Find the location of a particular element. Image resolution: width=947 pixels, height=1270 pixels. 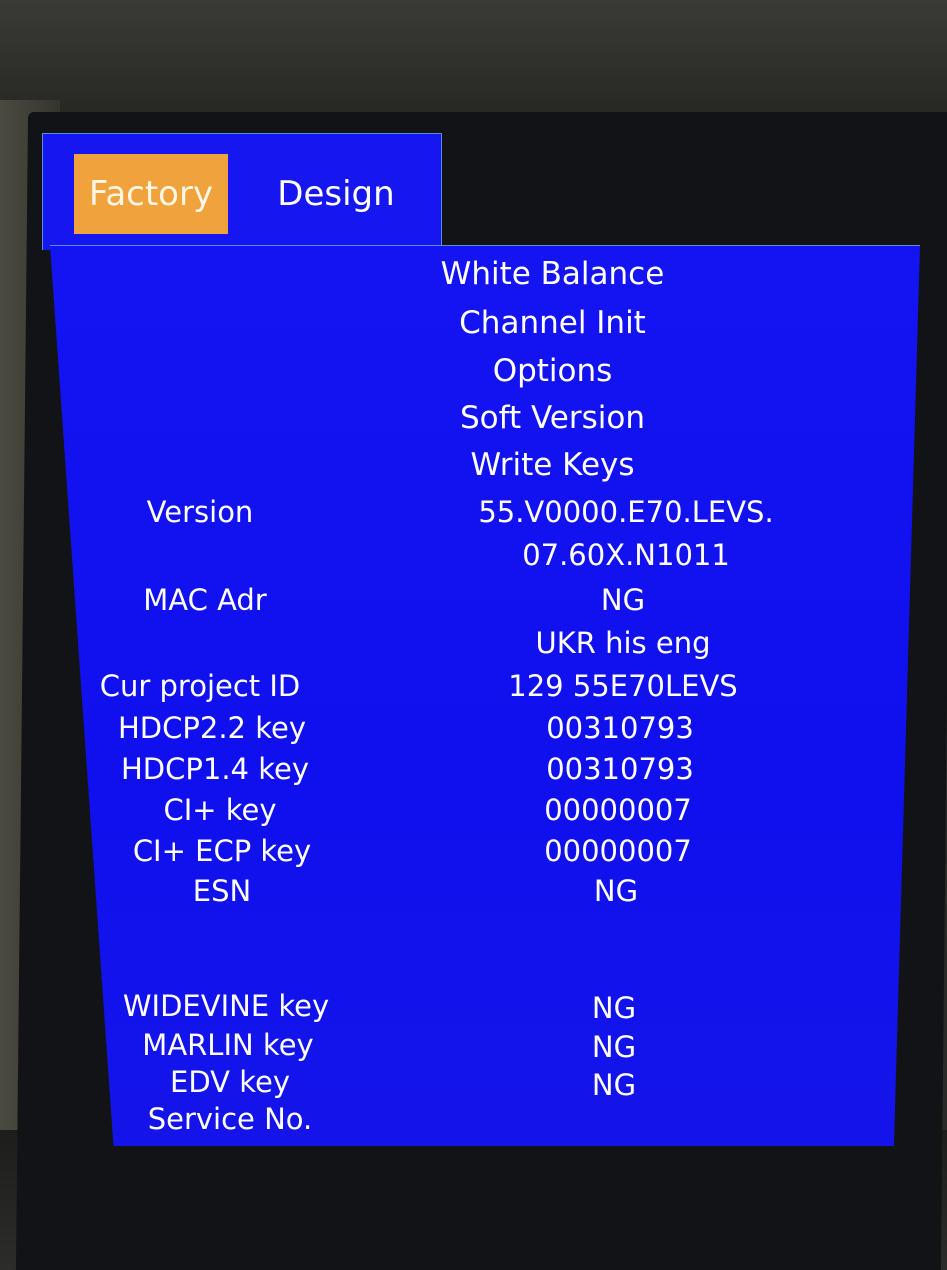

widevine-key-value: NG is located at coordinates (614, 1008).